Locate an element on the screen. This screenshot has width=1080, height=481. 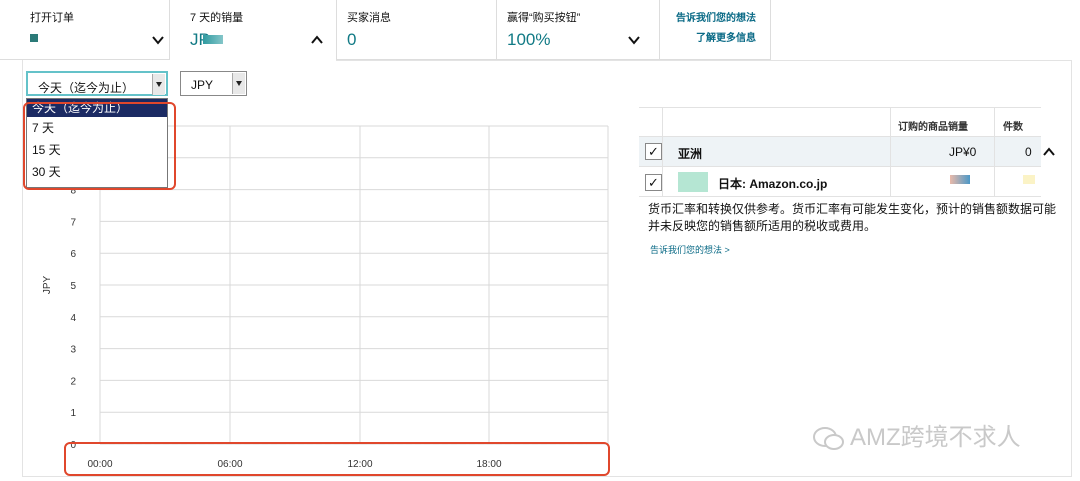
annotation-box-xaxis is located at coordinates (337, 459).